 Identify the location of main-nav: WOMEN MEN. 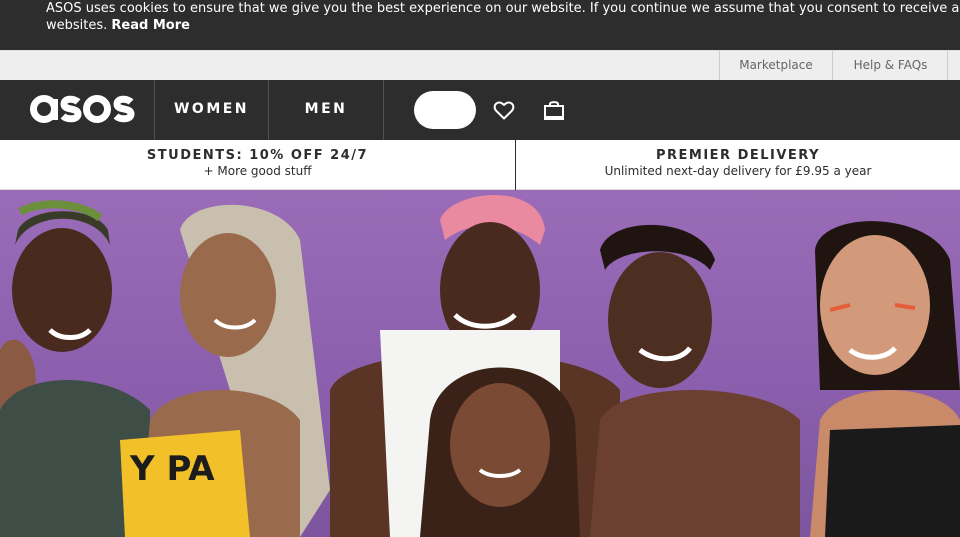
(480, 110).